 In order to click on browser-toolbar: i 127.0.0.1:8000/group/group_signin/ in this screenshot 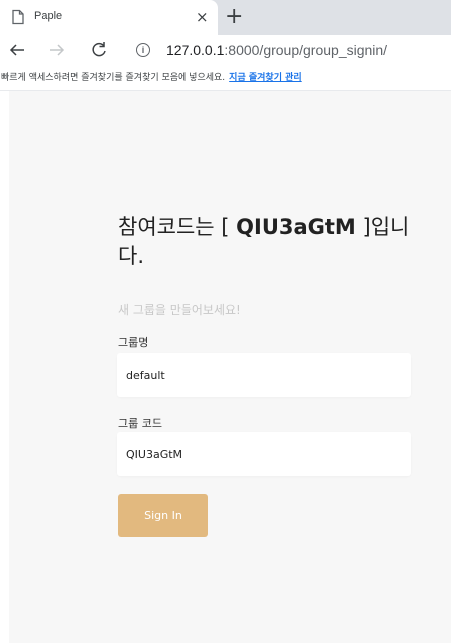, I will do `click(225, 51)`.